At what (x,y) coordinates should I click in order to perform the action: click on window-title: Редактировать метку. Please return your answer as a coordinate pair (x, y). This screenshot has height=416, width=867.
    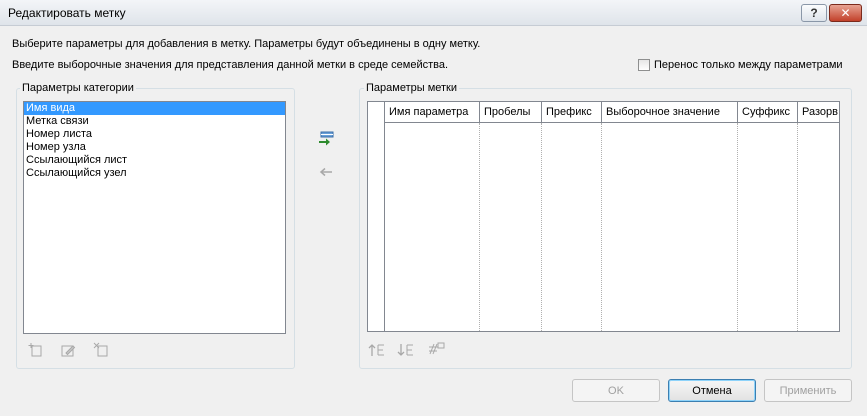
    Looking at the image, I should click on (67, 13).